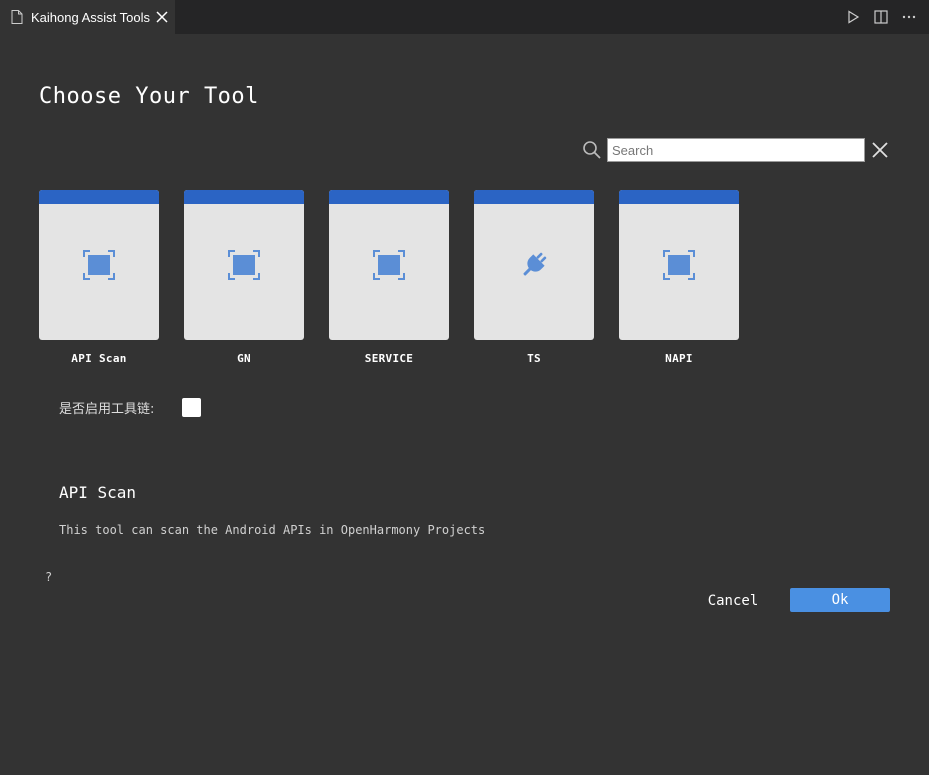 This screenshot has height=775, width=929. I want to click on clear-search-icon, so click(880, 150).